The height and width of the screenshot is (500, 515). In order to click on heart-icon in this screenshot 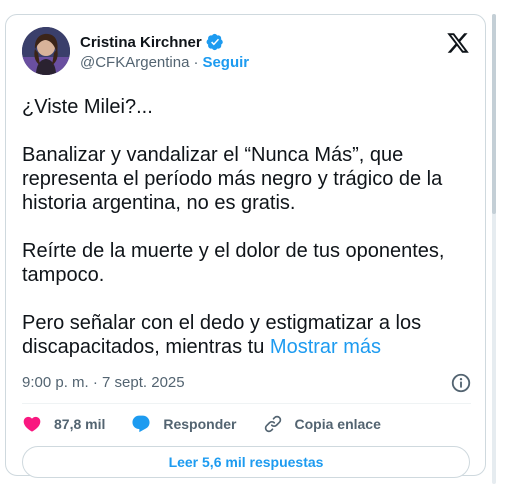, I will do `click(32, 424)`.